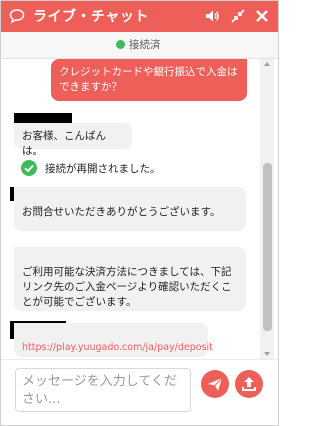 The height and width of the screenshot is (426, 320). I want to click on scroll-up-icon, so click(267, 64).